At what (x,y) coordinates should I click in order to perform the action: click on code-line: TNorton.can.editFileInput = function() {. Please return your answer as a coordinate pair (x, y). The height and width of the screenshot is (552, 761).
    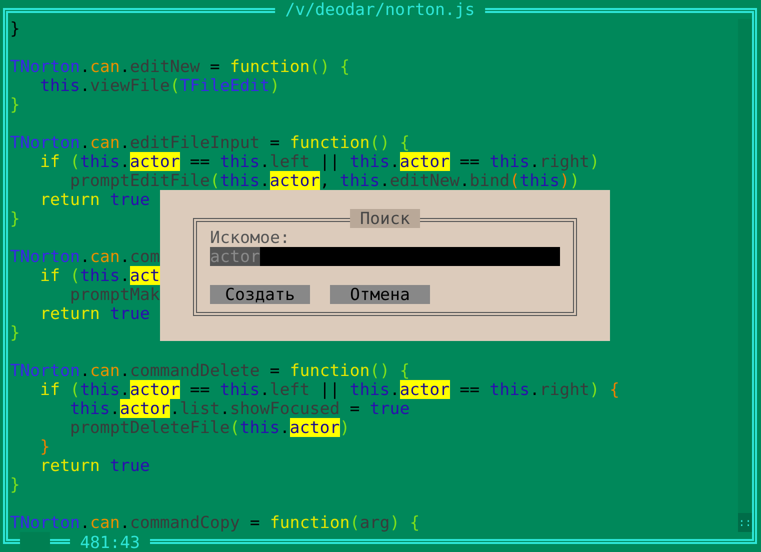
    Looking at the image, I should click on (210, 142).